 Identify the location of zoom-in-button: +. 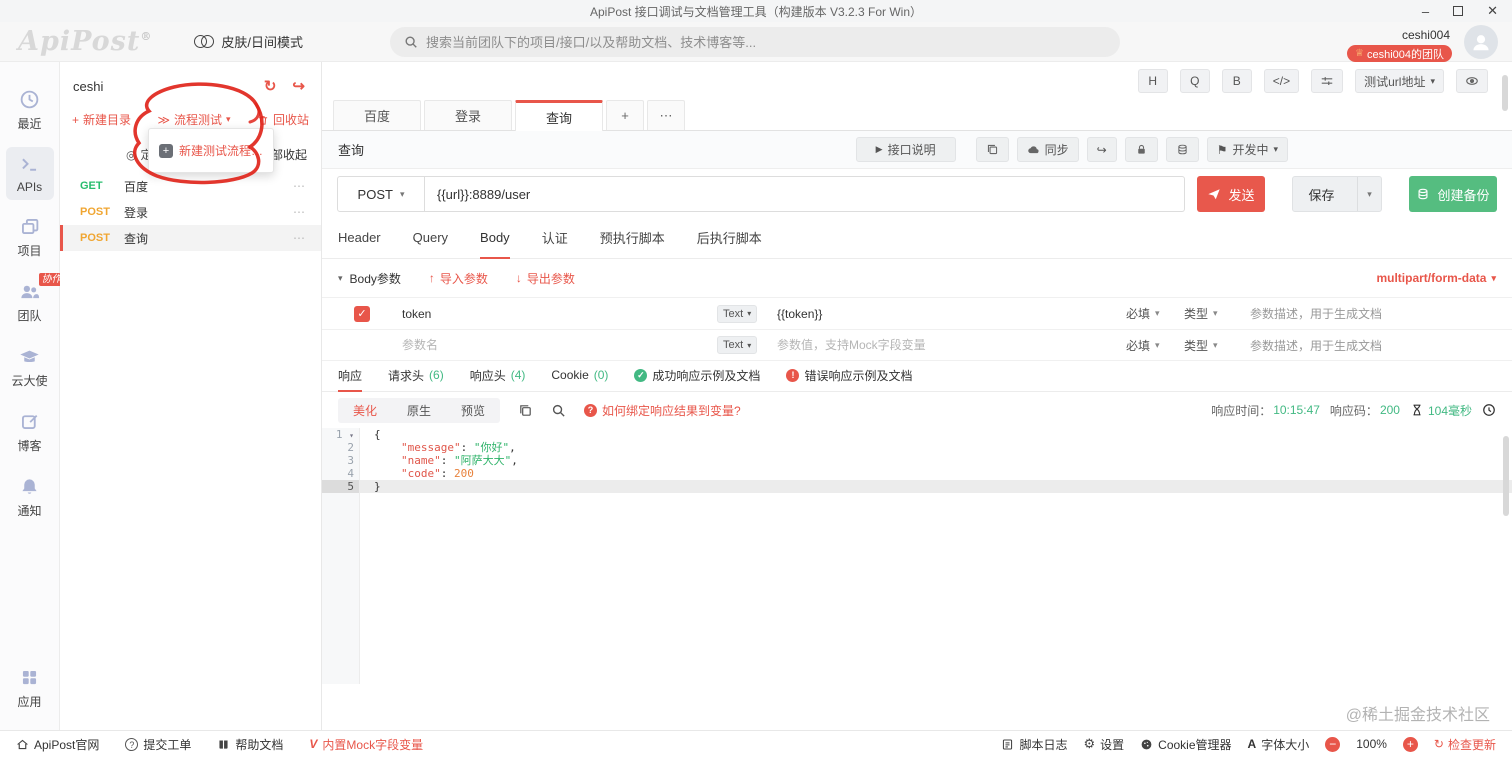
(1410, 744).